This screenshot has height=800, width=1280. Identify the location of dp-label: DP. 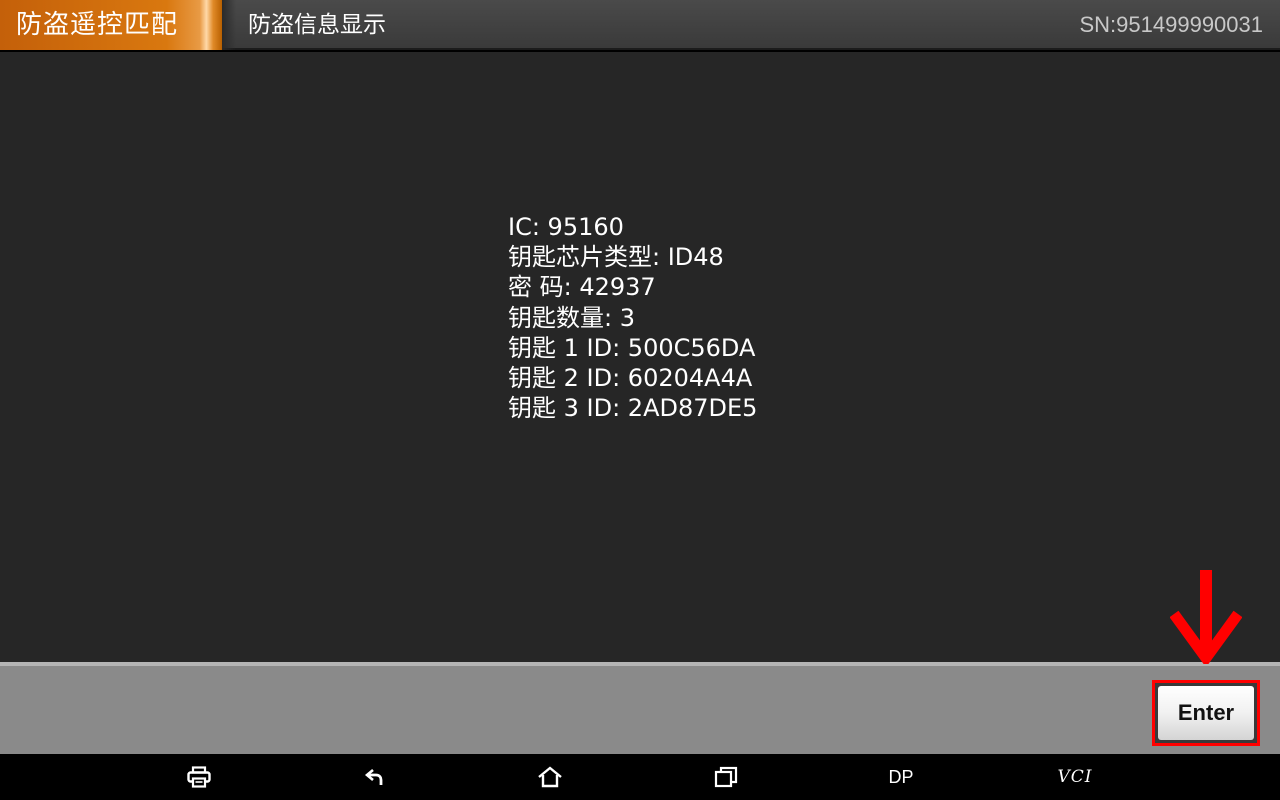
(901, 776).